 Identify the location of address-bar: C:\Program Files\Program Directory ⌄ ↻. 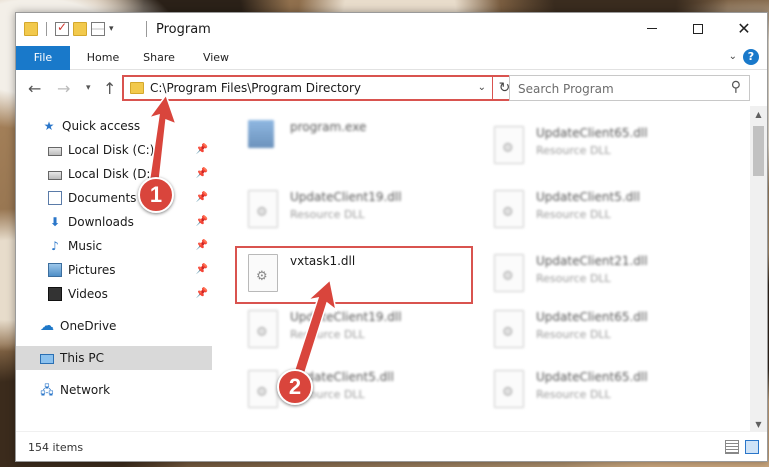
(320, 88).